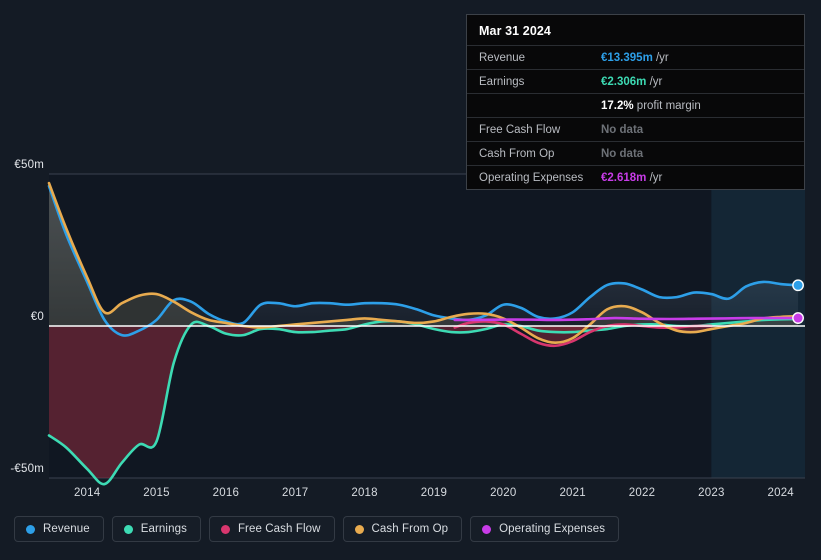 The width and height of the screenshot is (821, 560). I want to click on x-axis-tick-label: 2022, so click(642, 493).